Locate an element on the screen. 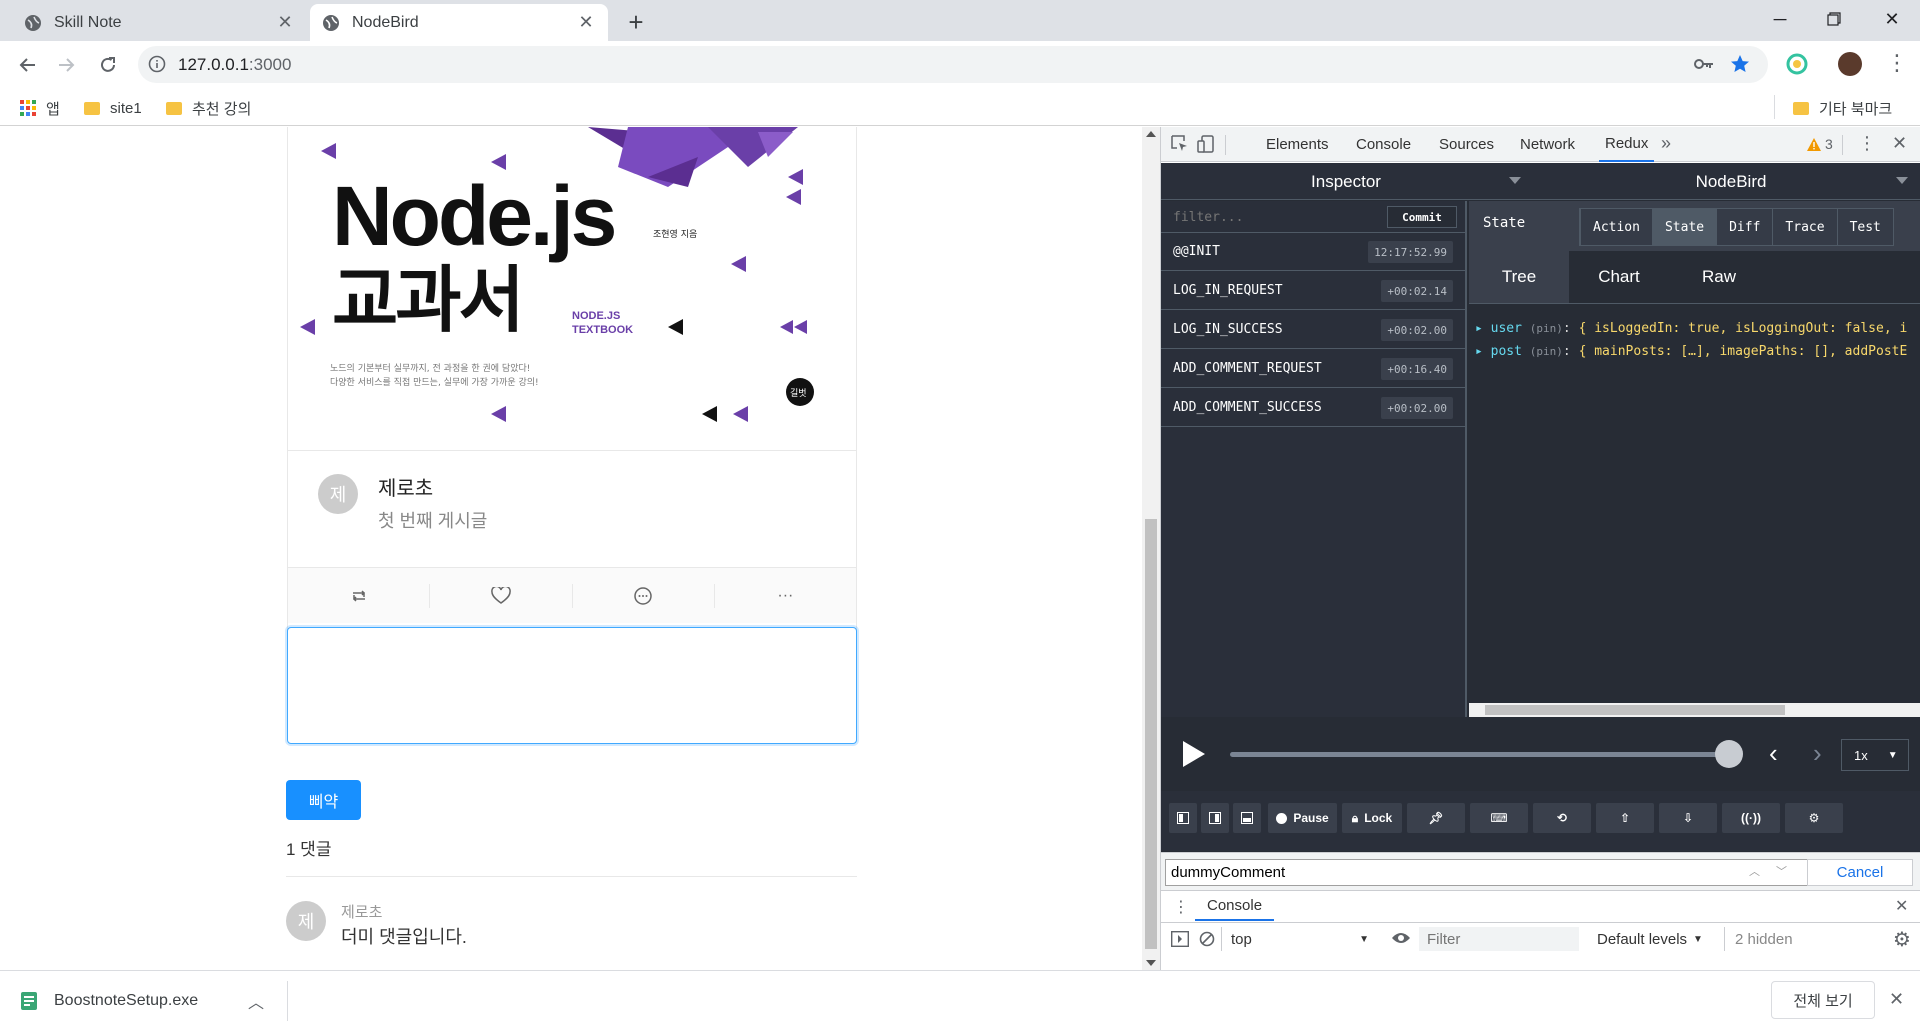  drawer-menu-icon: ⋮ is located at coordinates (1181, 907).